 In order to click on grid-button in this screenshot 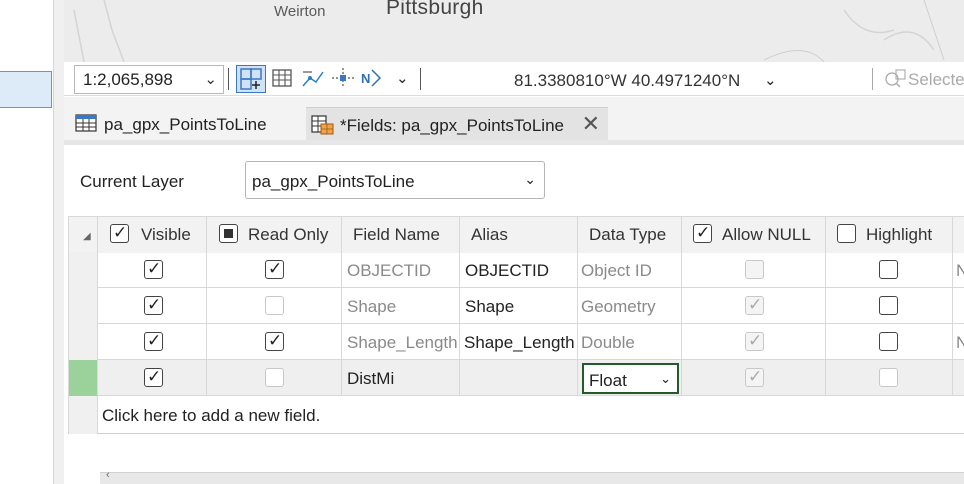, I will do `click(283, 79)`.